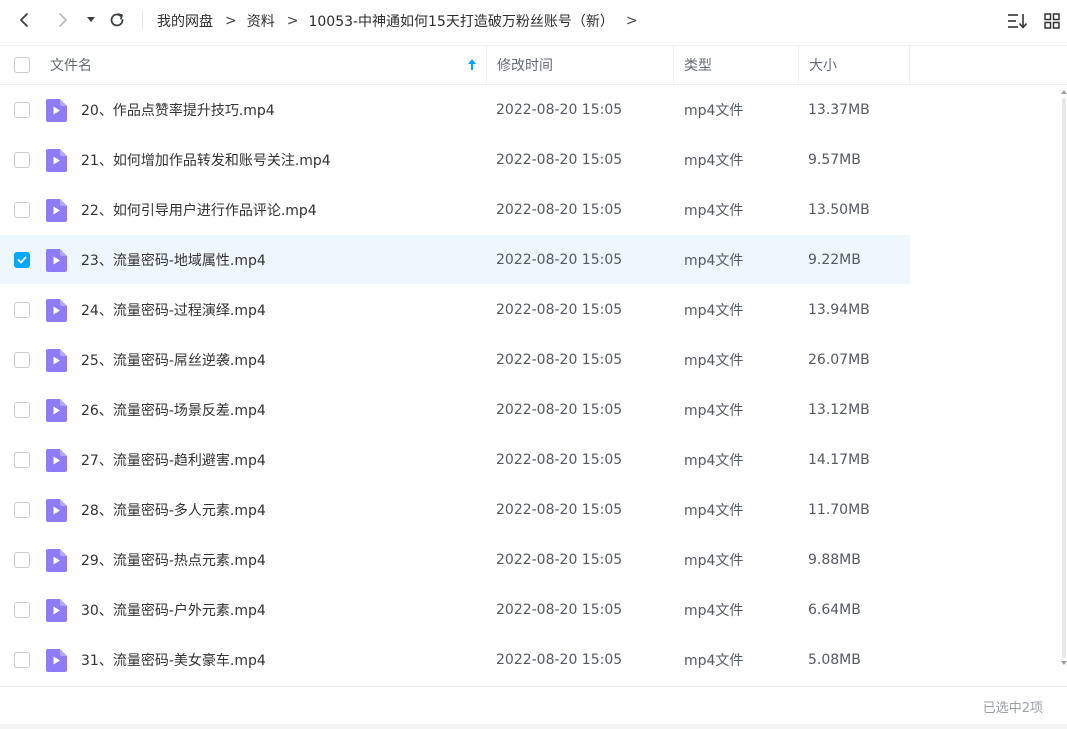  I want to click on file-size: 11.70MB, so click(839, 509).